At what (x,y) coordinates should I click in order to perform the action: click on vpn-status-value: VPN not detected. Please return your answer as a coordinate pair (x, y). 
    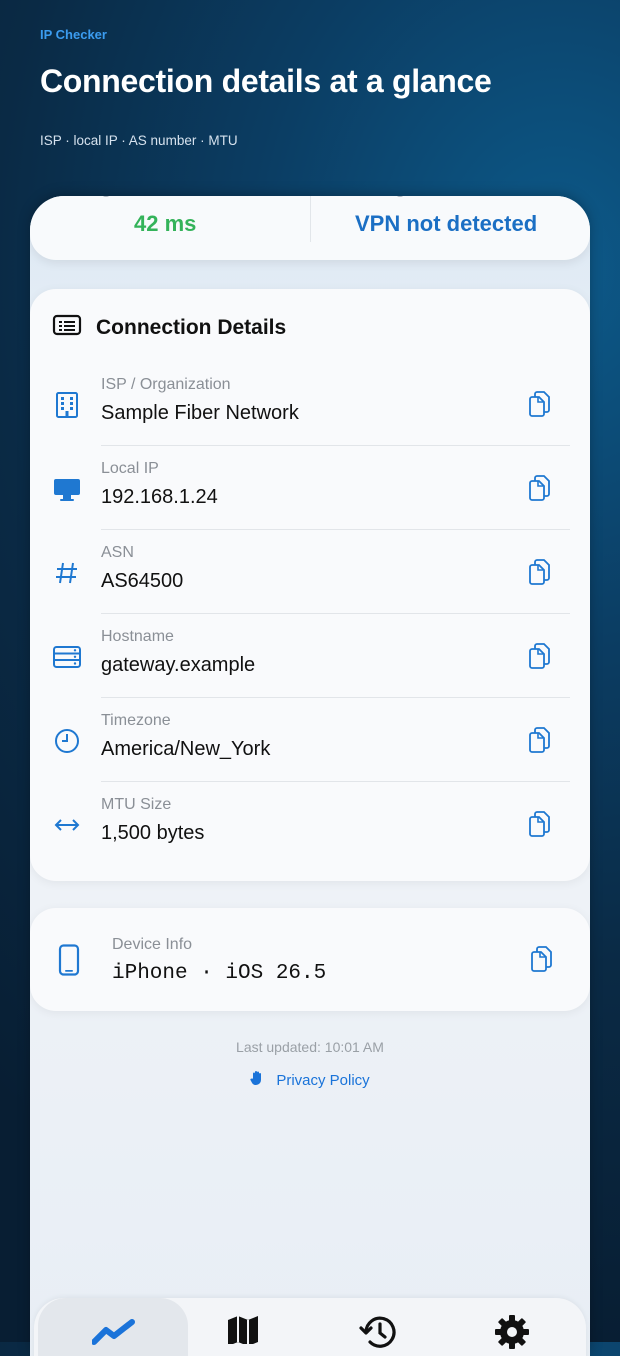
    Looking at the image, I should click on (446, 223).